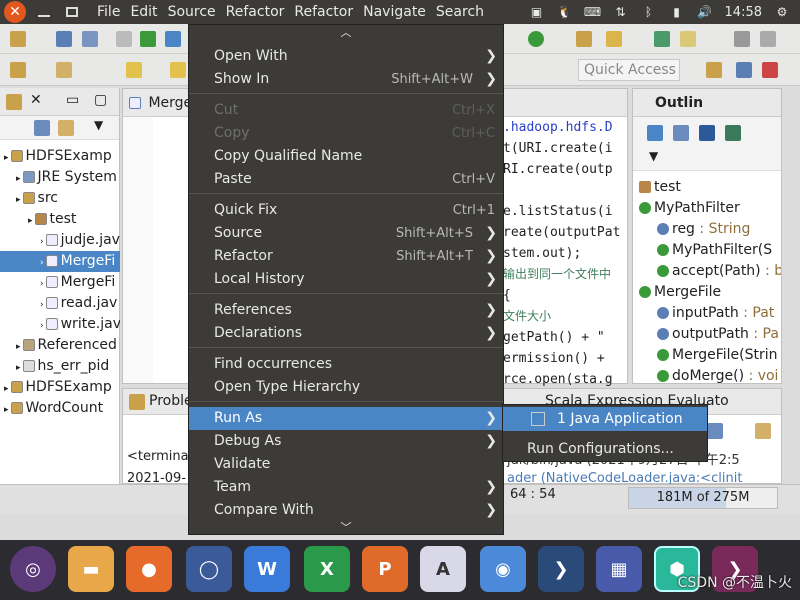  What do you see at coordinates (148, 39) in the screenshot?
I see `debug-icon` at bounding box center [148, 39].